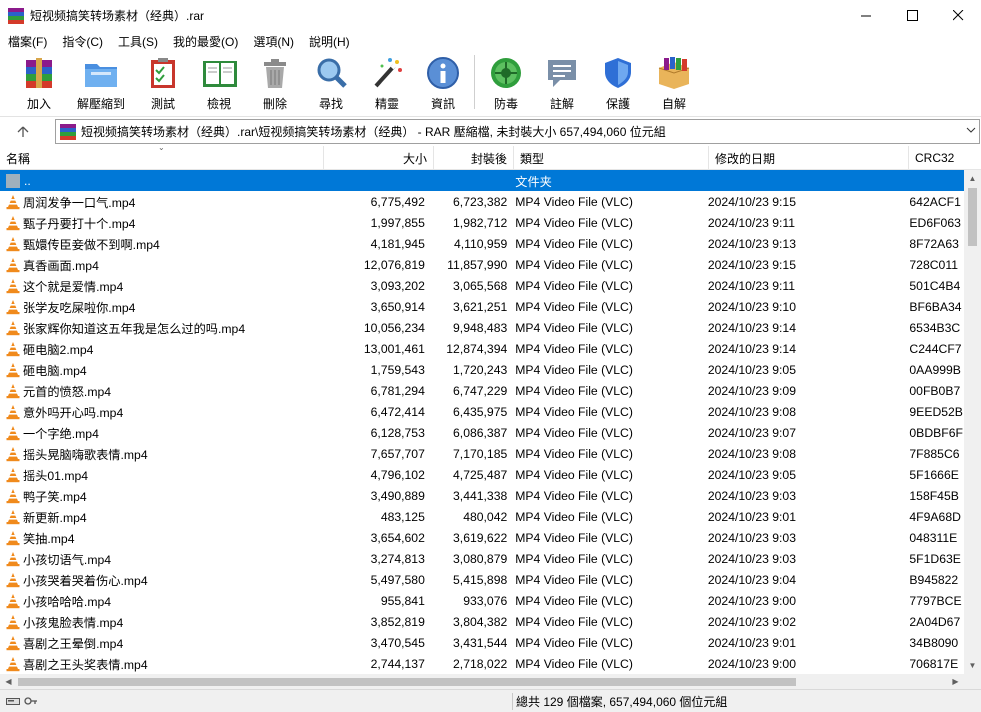 The image size is (981, 712). What do you see at coordinates (972, 422) in the screenshot?
I see `vertical-scrollbar: ▲ ▼` at bounding box center [972, 422].